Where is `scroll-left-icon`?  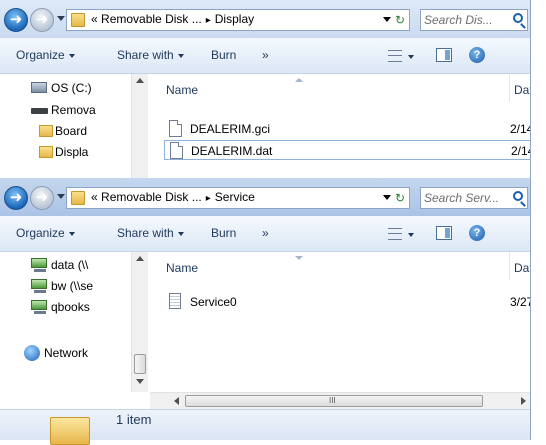
scroll-left-icon is located at coordinates (176, 401).